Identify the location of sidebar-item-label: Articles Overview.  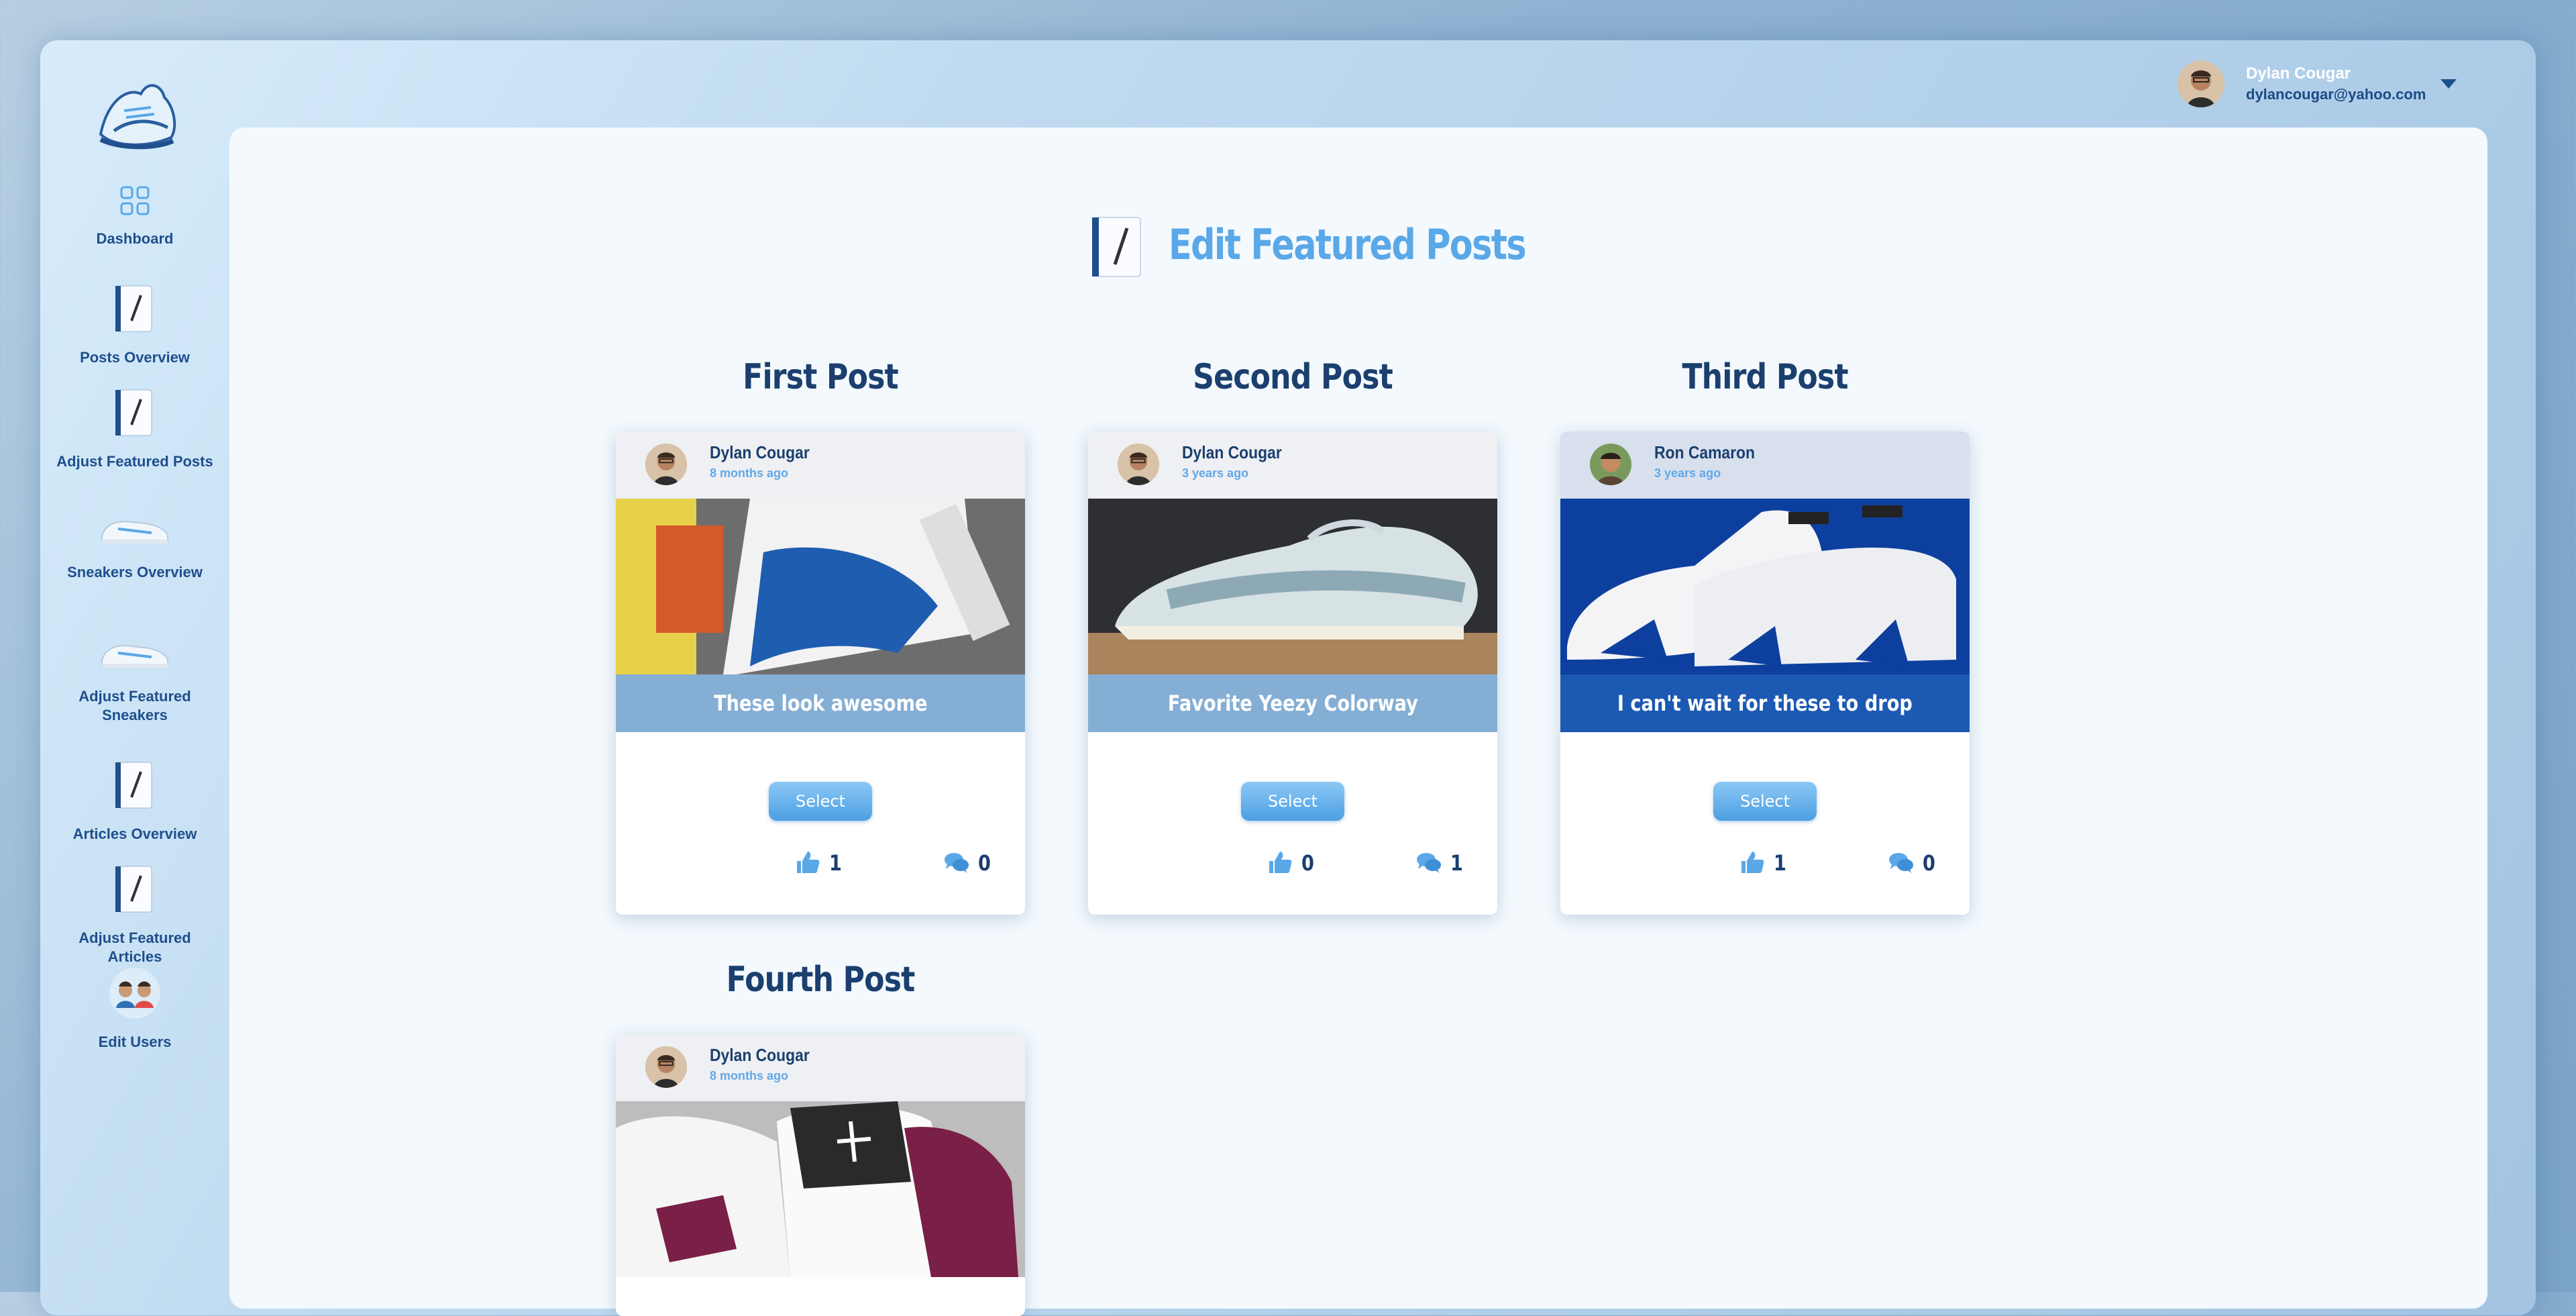
(134, 833).